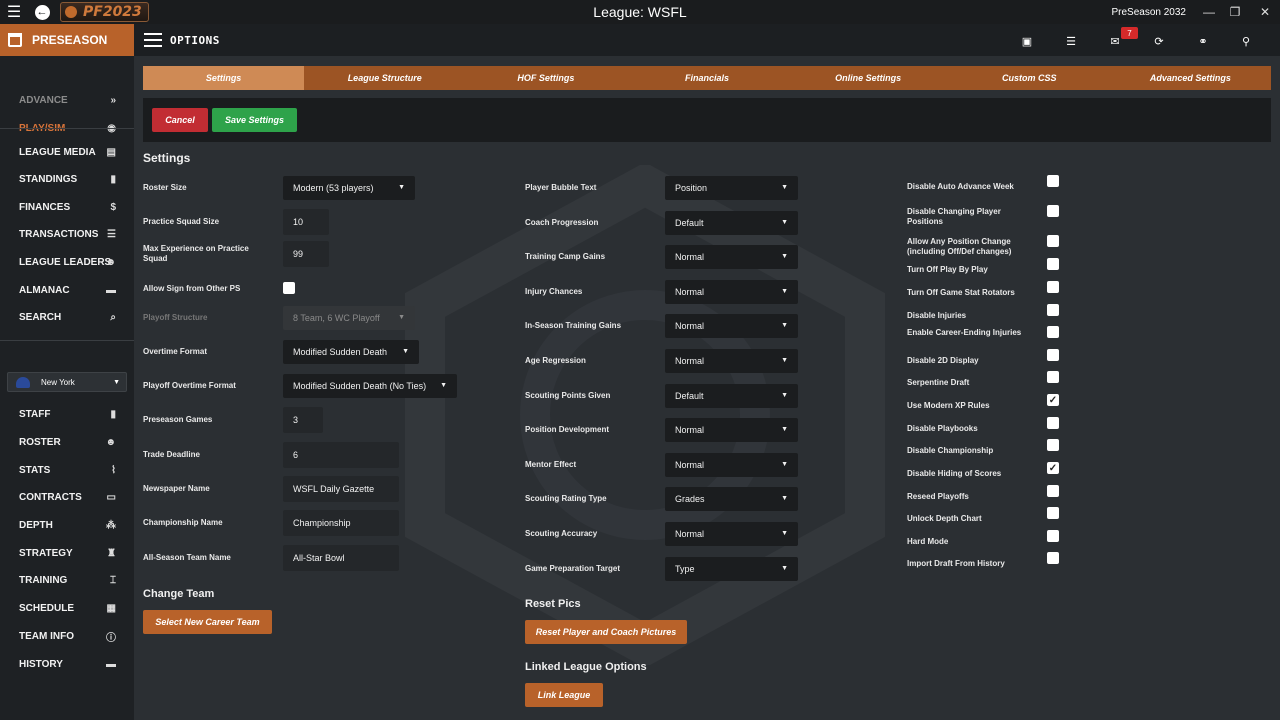  I want to click on sidebar-item-finances: FINANCES$, so click(67, 207).